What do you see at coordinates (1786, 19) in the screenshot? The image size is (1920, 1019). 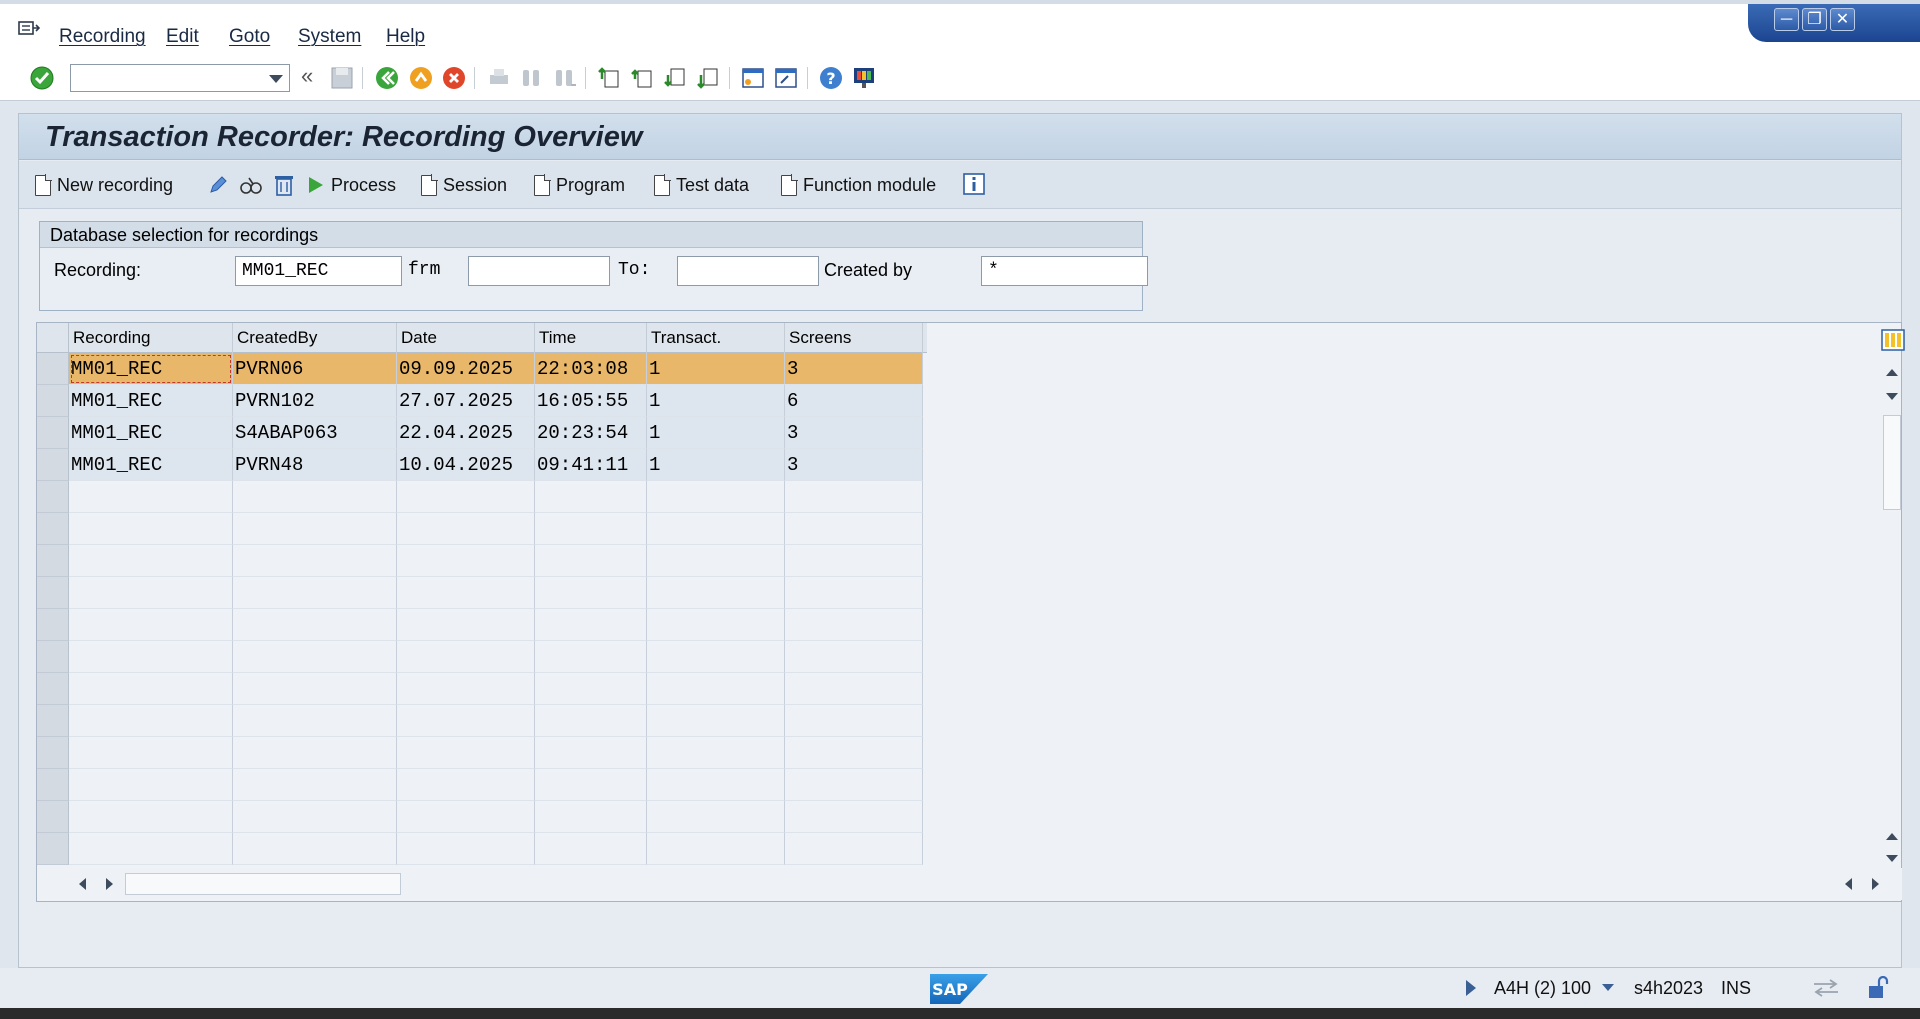 I see `minimize-icon: ─` at bounding box center [1786, 19].